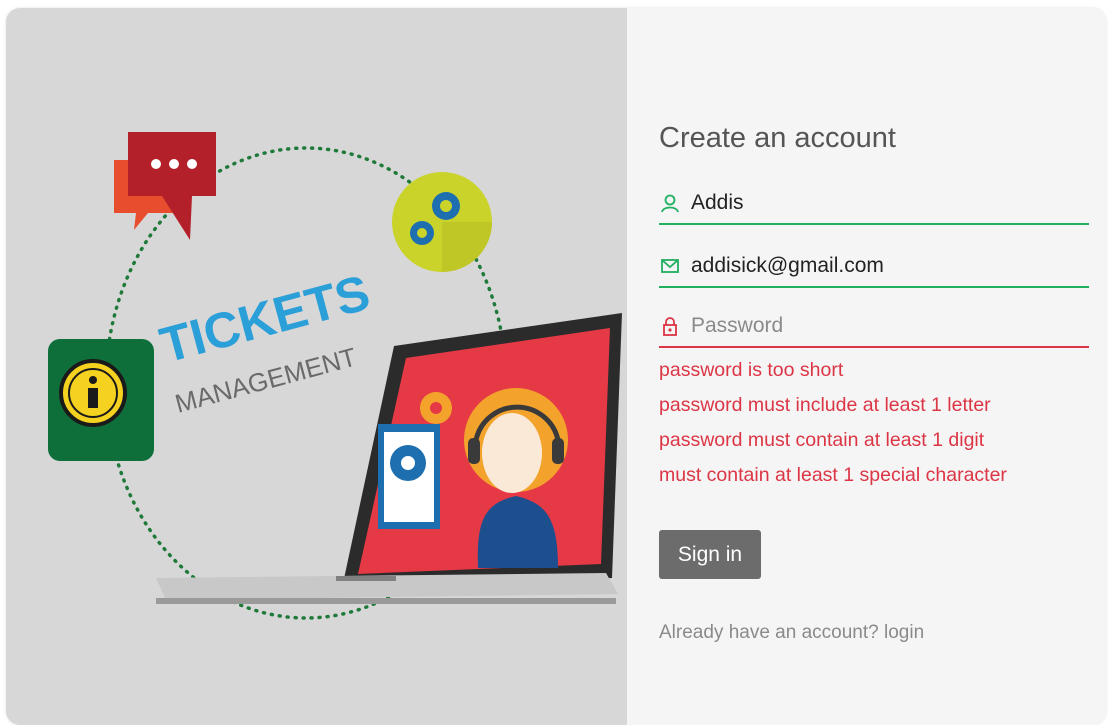  I want to click on chat-bubble-icon, so click(165, 186).